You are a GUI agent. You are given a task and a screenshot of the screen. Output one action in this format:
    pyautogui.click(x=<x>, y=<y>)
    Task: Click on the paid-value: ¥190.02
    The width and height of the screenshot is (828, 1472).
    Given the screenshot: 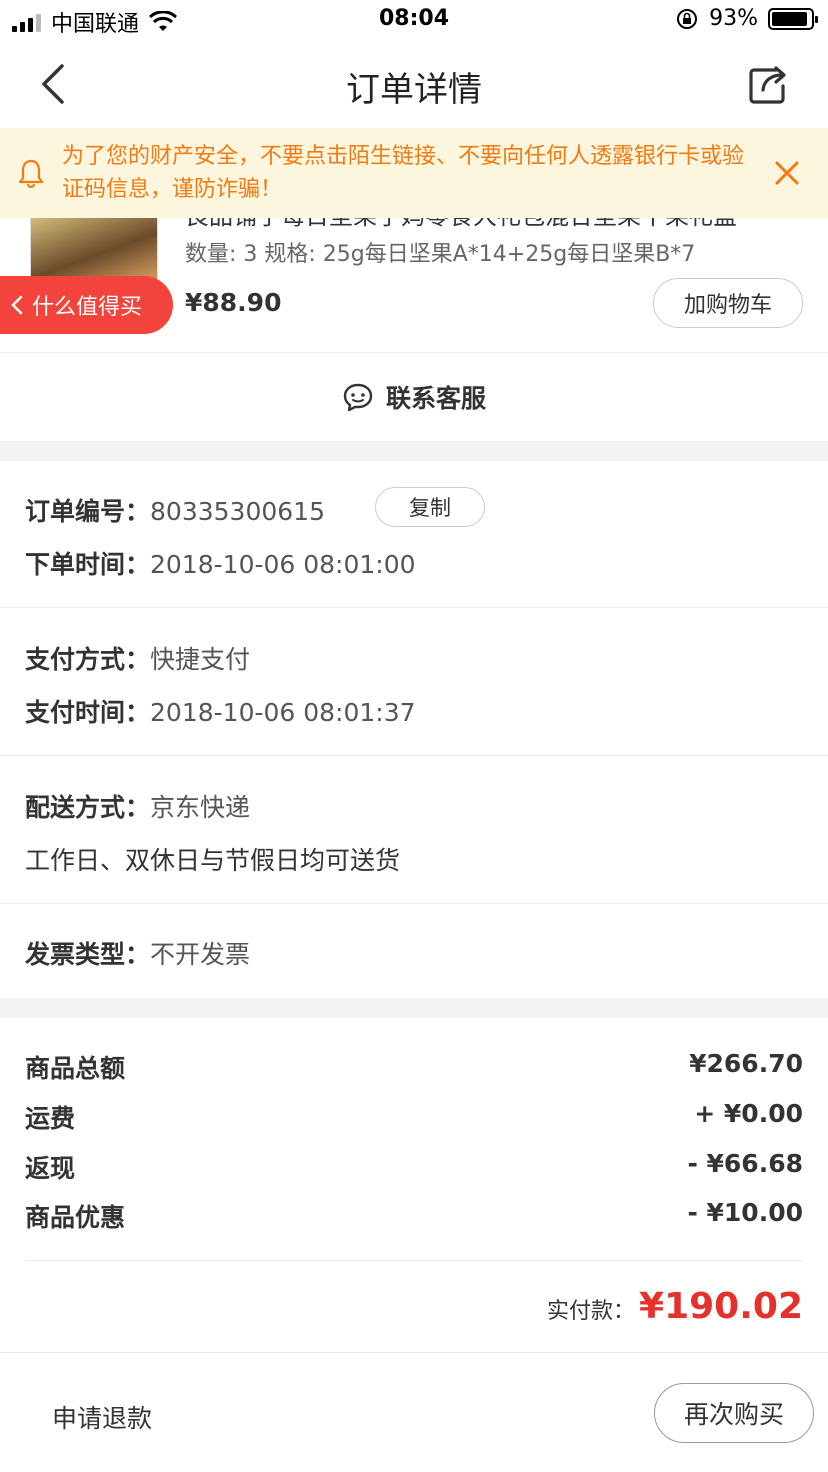 What is the action you would take?
    pyautogui.click(x=721, y=1306)
    